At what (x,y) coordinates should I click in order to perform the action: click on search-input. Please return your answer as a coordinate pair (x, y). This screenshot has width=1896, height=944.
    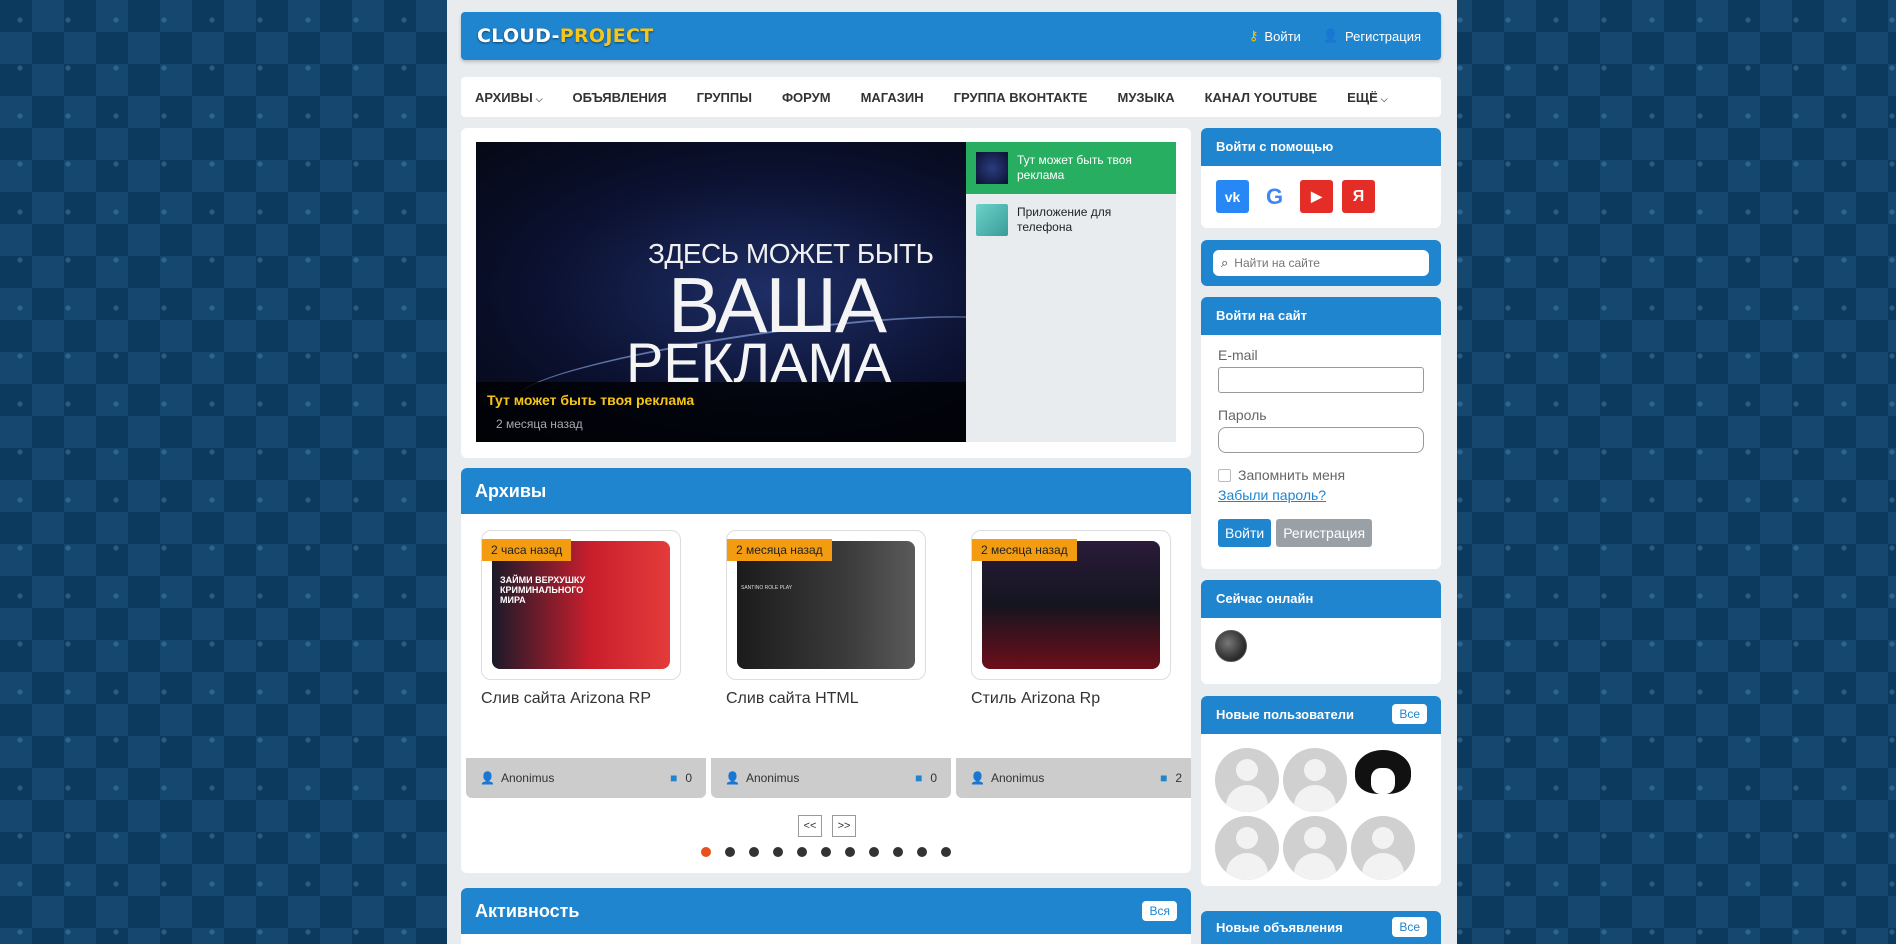
    Looking at the image, I should click on (1329, 263).